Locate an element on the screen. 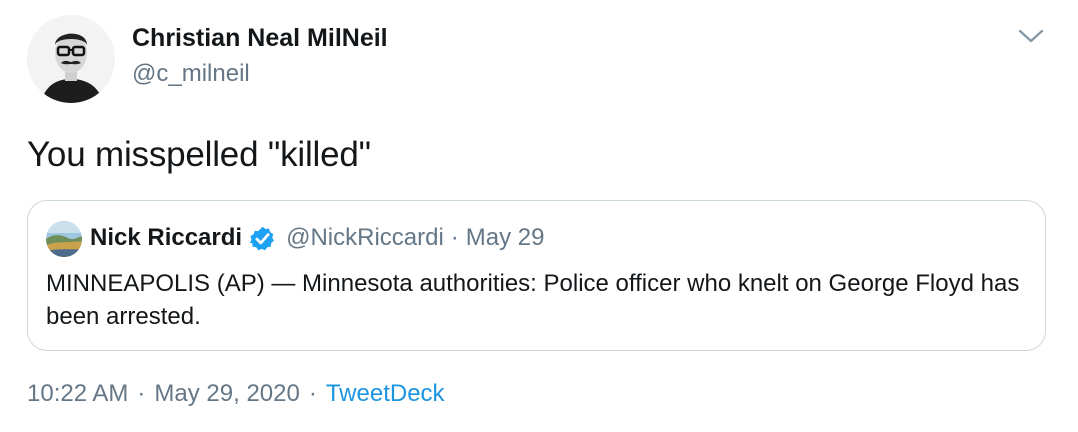 Image resolution: width=1078 pixels, height=432 pixels. tweet-date: May 29, 2020 is located at coordinates (226, 394).